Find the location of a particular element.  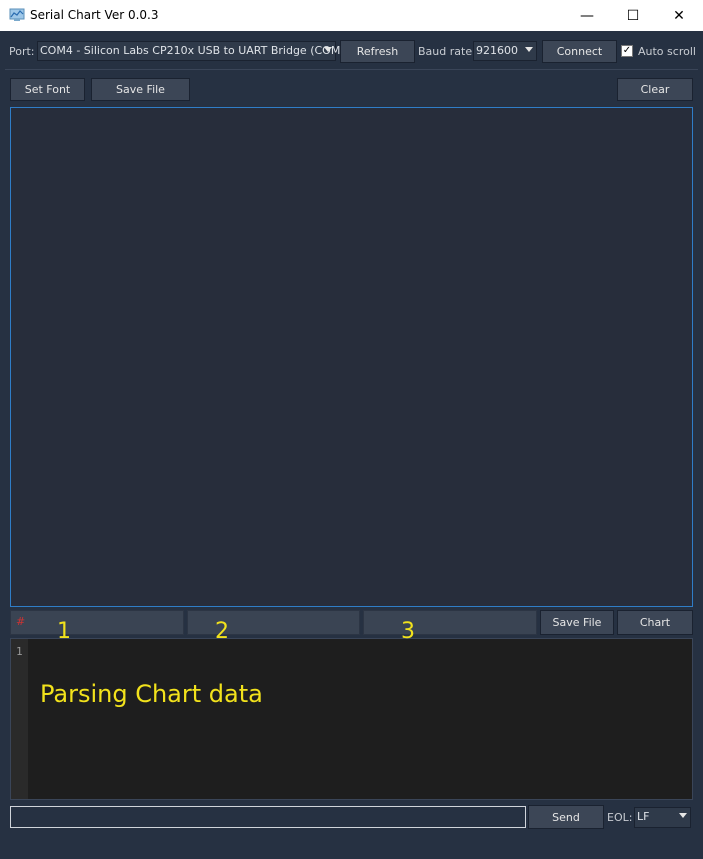

send-button: Send is located at coordinates (566, 817).